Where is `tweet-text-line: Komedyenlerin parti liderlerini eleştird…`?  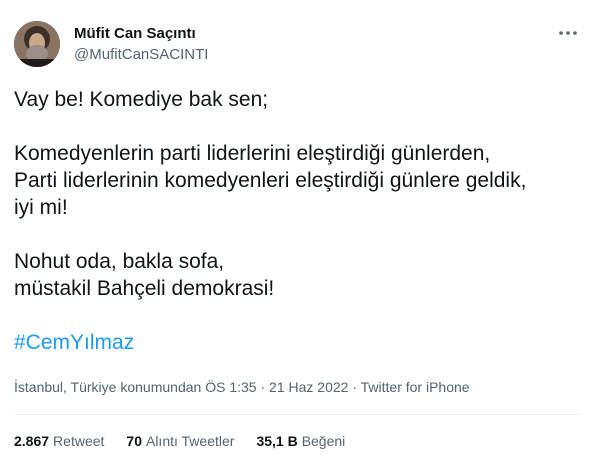
tweet-text-line: Komedyenlerin parti liderlerini eleştird… is located at coordinates (252, 153).